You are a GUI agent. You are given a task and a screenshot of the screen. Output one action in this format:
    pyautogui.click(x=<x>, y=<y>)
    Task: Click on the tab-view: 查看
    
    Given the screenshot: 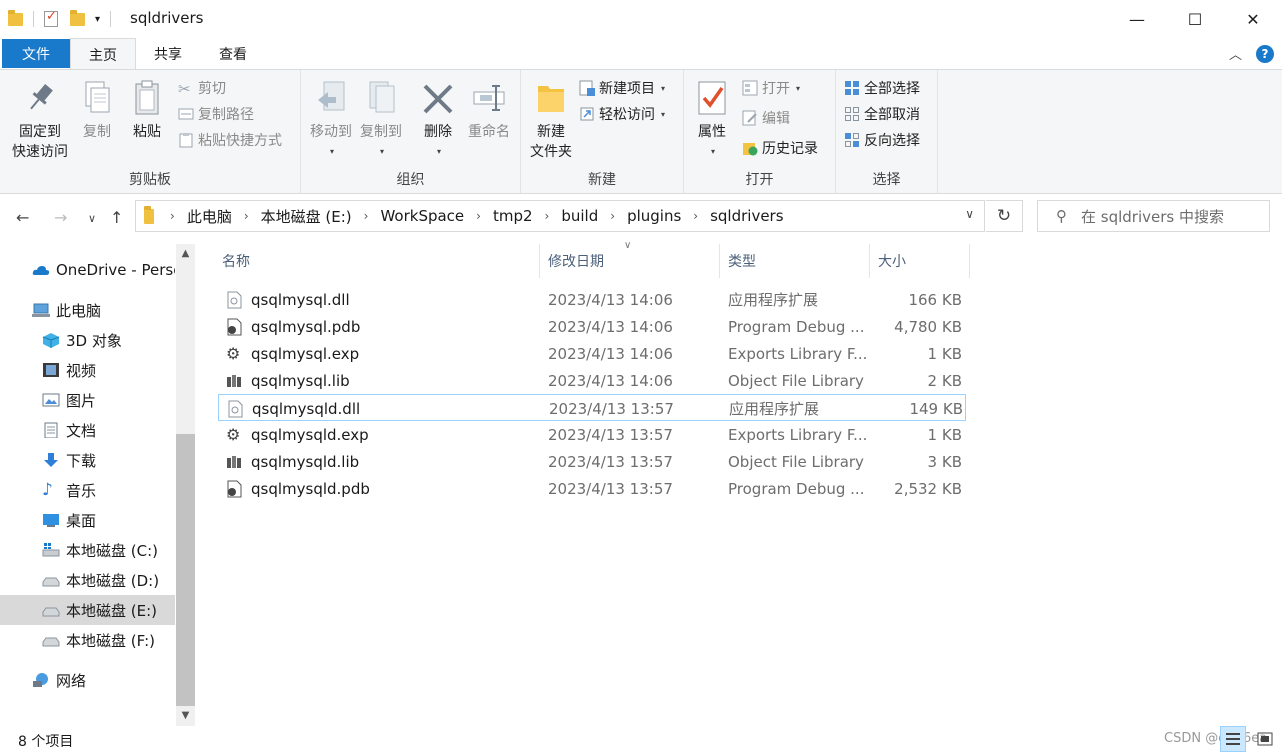 What is the action you would take?
    pyautogui.click(x=233, y=53)
    